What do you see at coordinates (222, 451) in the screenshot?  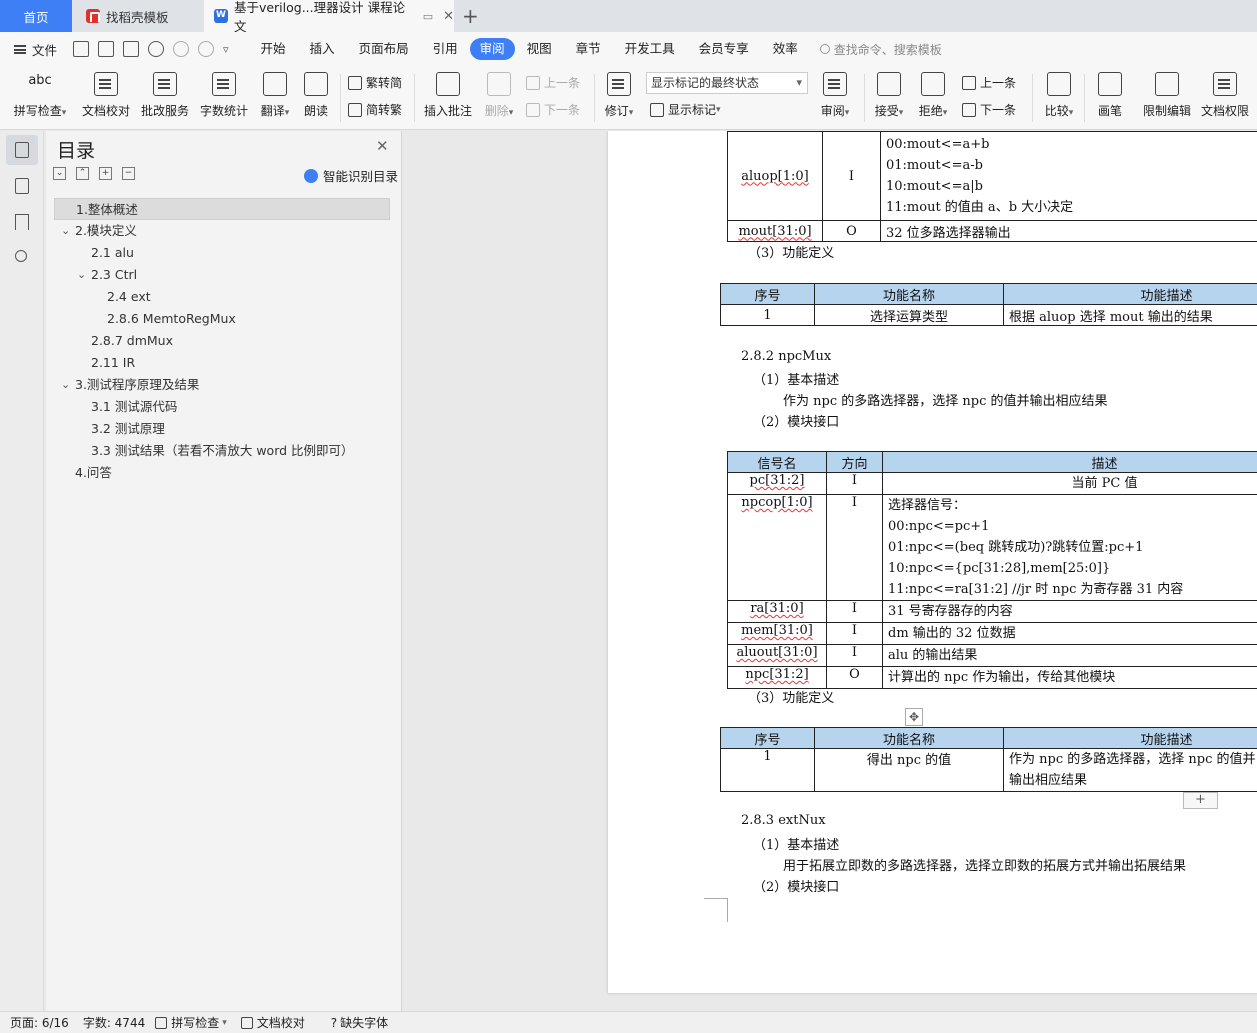 I see `toc-item: 3.3 测试结果（若看不清放大 word 比例即可）` at bounding box center [222, 451].